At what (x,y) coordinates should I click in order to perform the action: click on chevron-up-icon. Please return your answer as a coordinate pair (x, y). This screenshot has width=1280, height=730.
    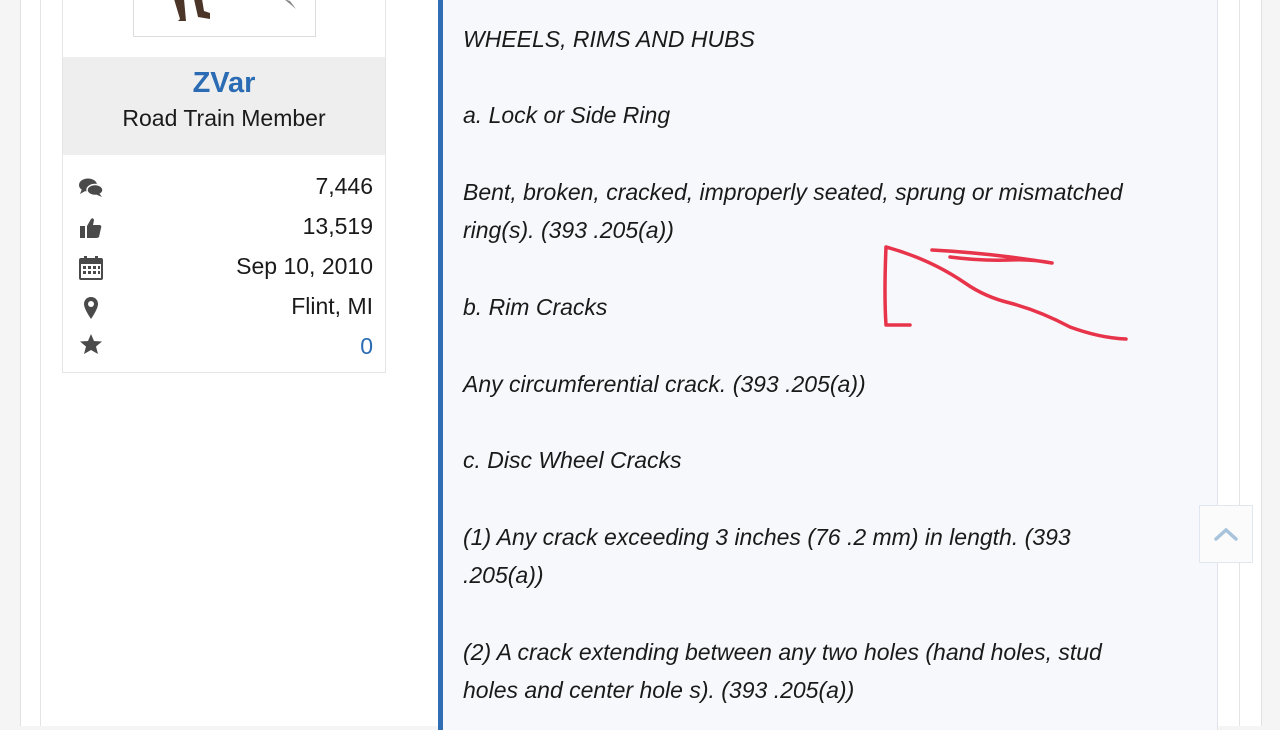
    Looking at the image, I should click on (1226, 534).